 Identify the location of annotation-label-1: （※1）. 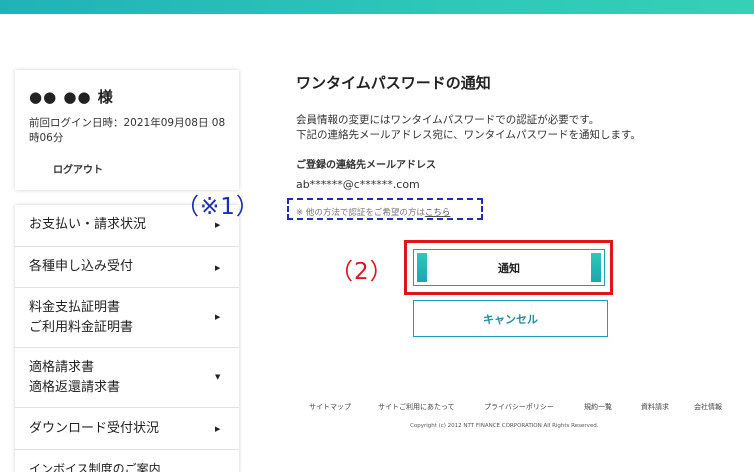
(218, 207).